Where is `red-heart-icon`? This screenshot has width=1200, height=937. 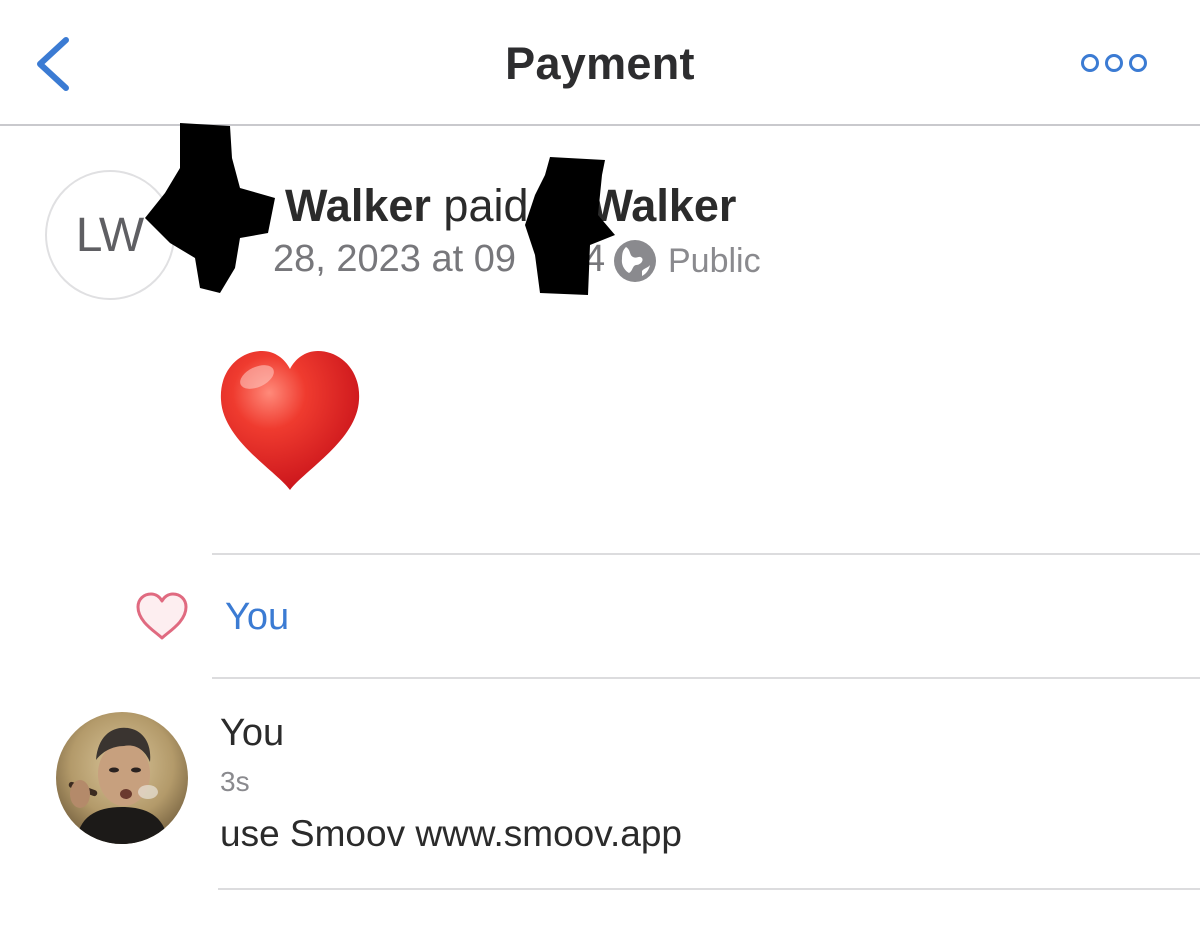
red-heart-icon is located at coordinates (290, 420).